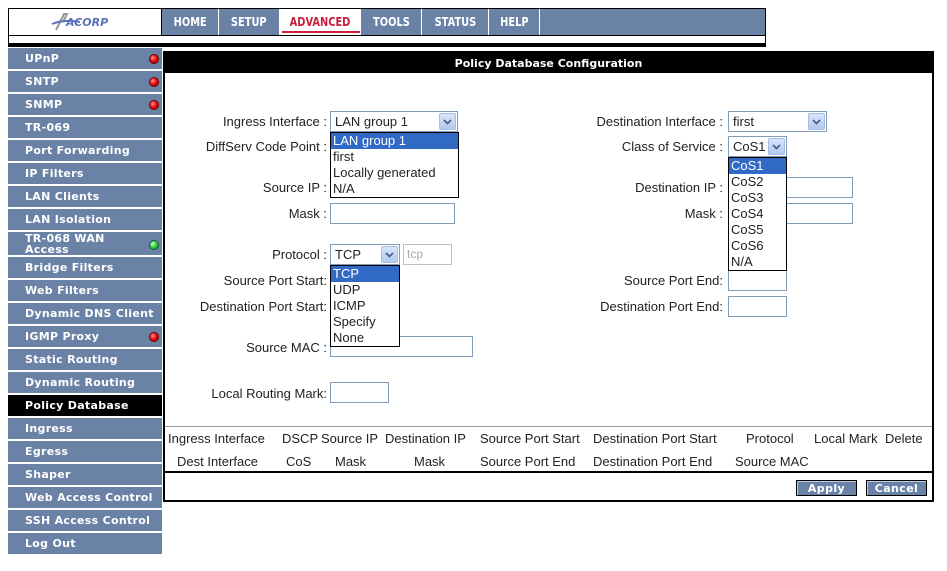 This screenshot has height=571, width=947. What do you see at coordinates (673, 280) in the screenshot?
I see `source-port-end-label: Source Port End:` at bounding box center [673, 280].